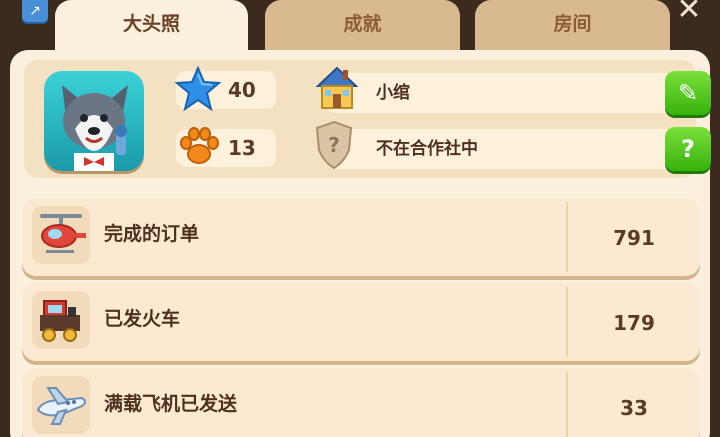  I want to click on tab-portrait: 大头照, so click(151, 29).